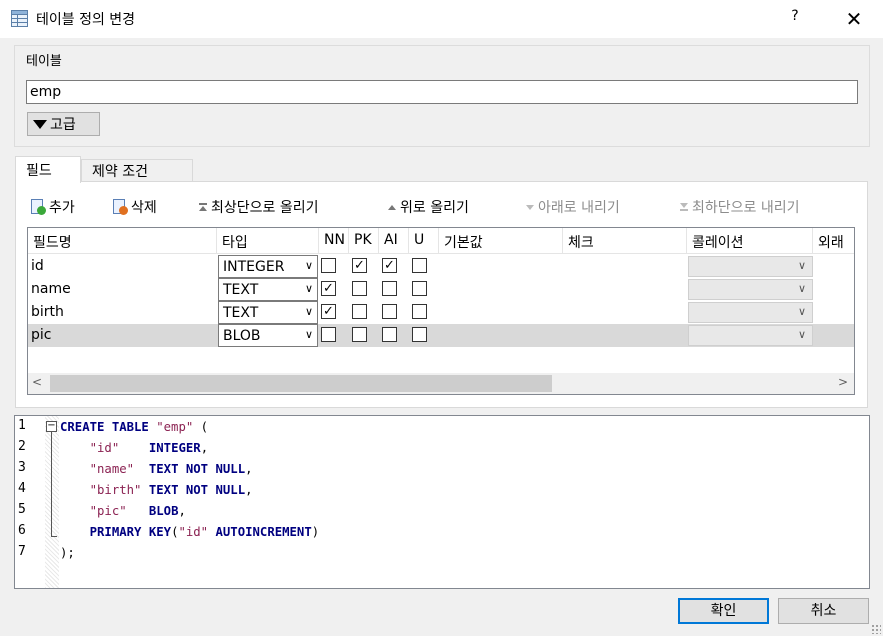  I want to click on code-line: CREATE TABLE "emp" (, so click(134, 427).